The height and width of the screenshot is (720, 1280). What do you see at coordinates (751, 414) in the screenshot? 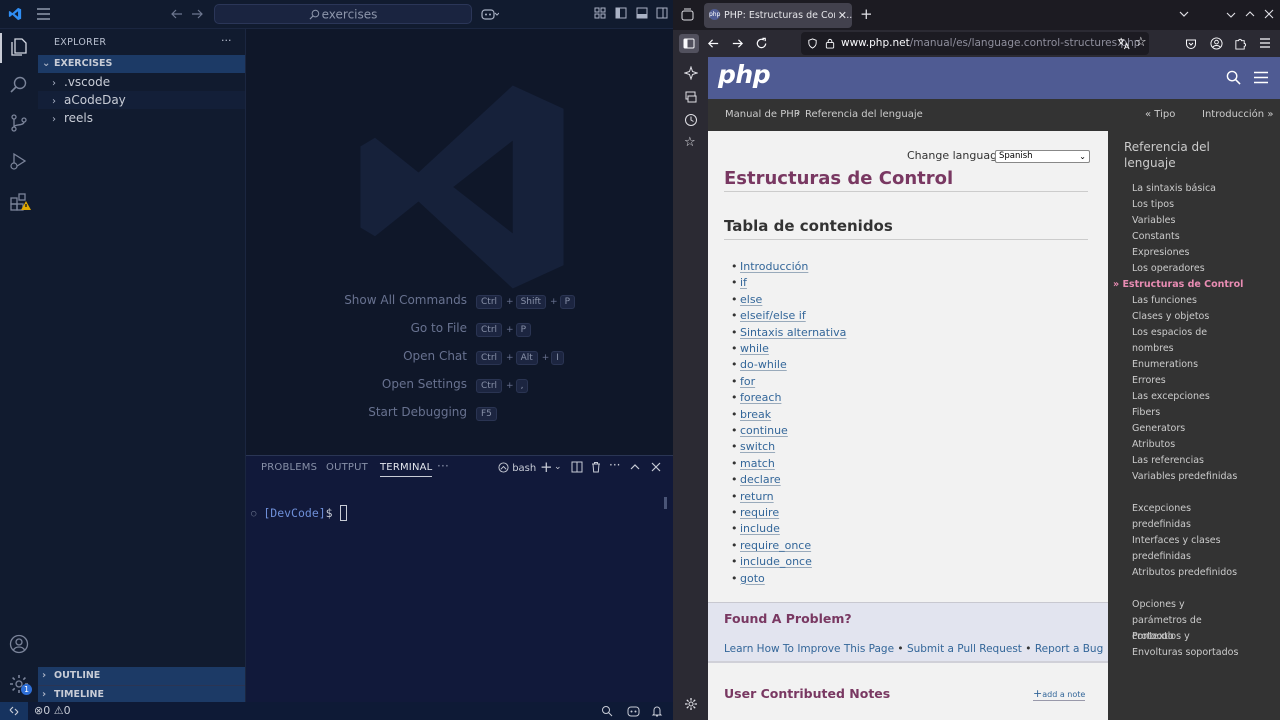
I see `toc-link: • break` at bounding box center [751, 414].